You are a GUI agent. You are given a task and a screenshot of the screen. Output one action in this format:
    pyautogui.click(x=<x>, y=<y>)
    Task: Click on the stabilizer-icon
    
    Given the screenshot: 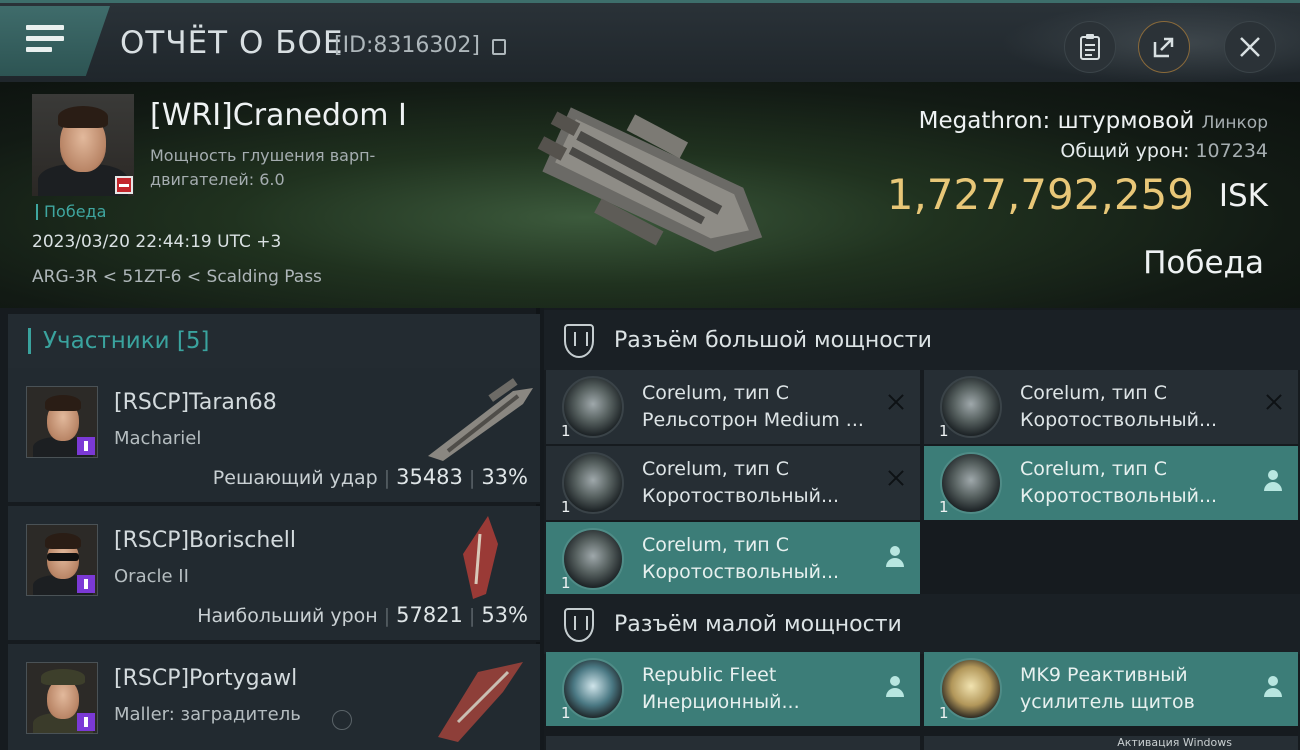 What is the action you would take?
    pyautogui.click(x=593, y=689)
    